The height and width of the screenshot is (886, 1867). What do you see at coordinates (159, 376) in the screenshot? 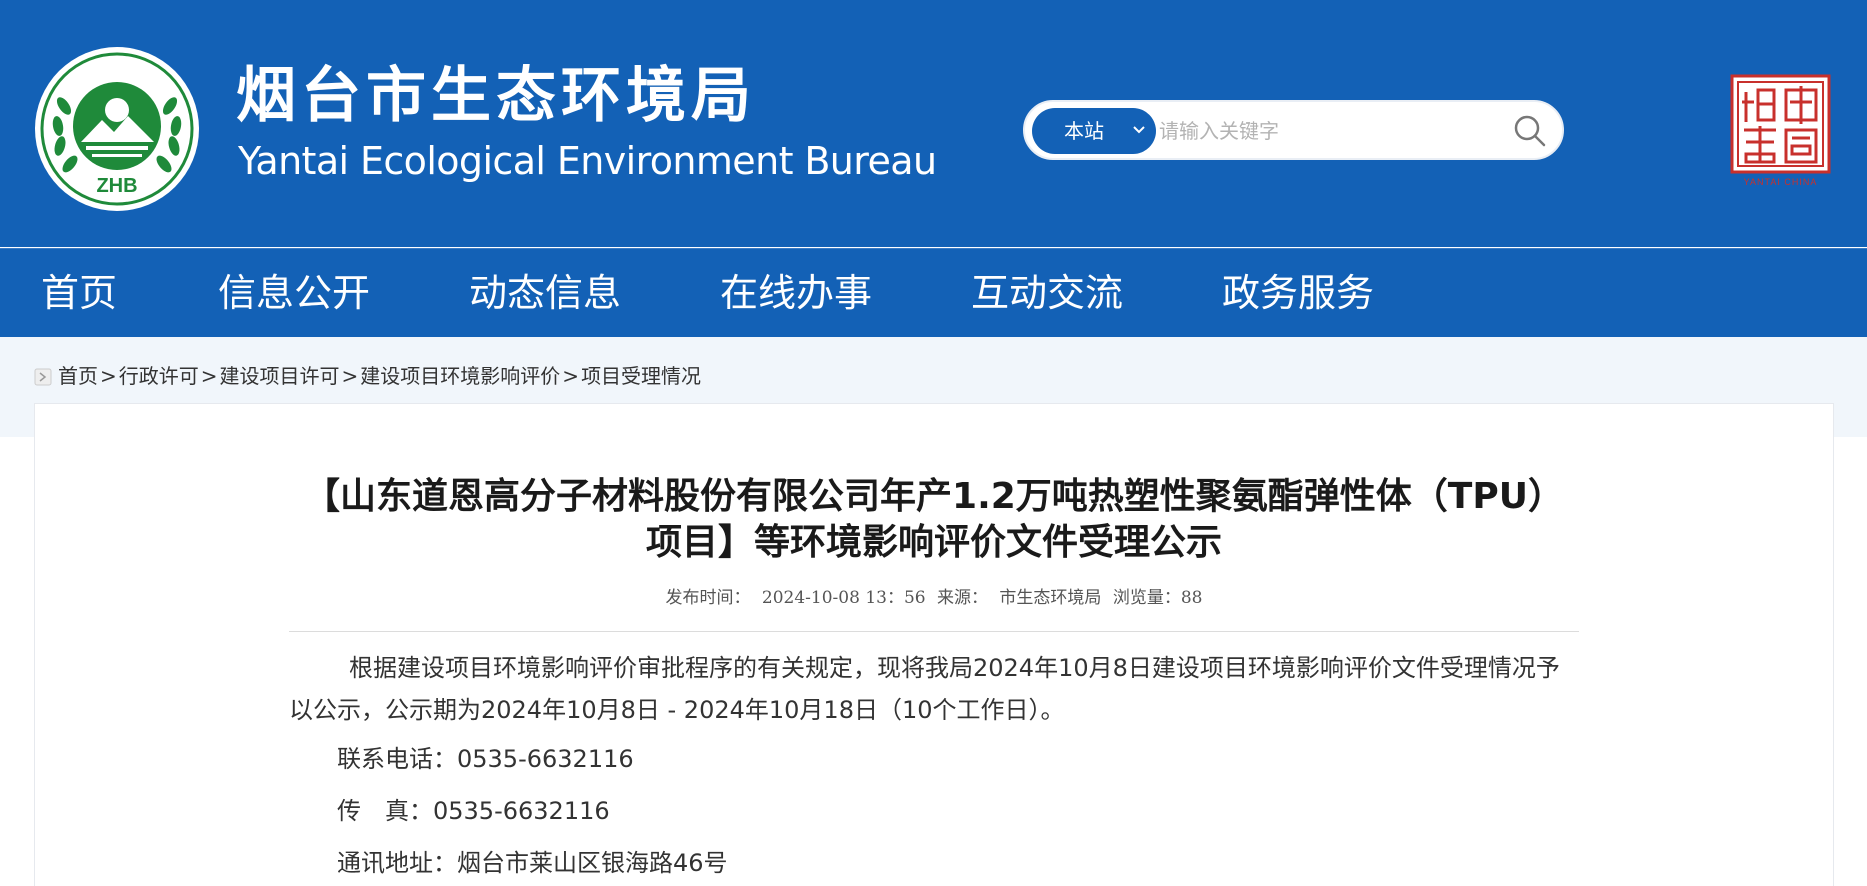
I see `breadcrumb-link-administrative-license: 行政许可` at bounding box center [159, 376].